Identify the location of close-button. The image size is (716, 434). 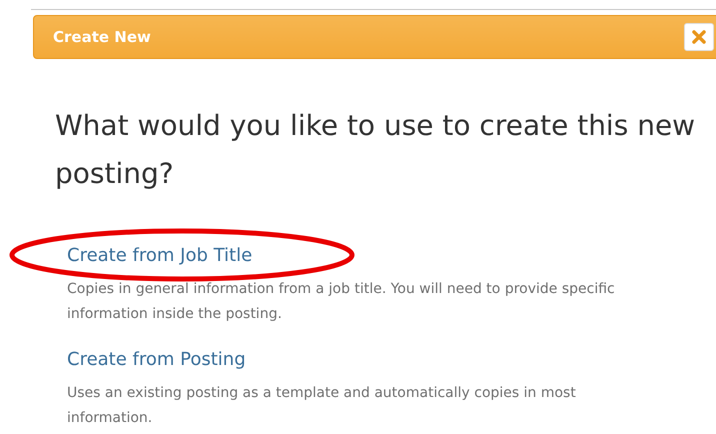
(699, 37).